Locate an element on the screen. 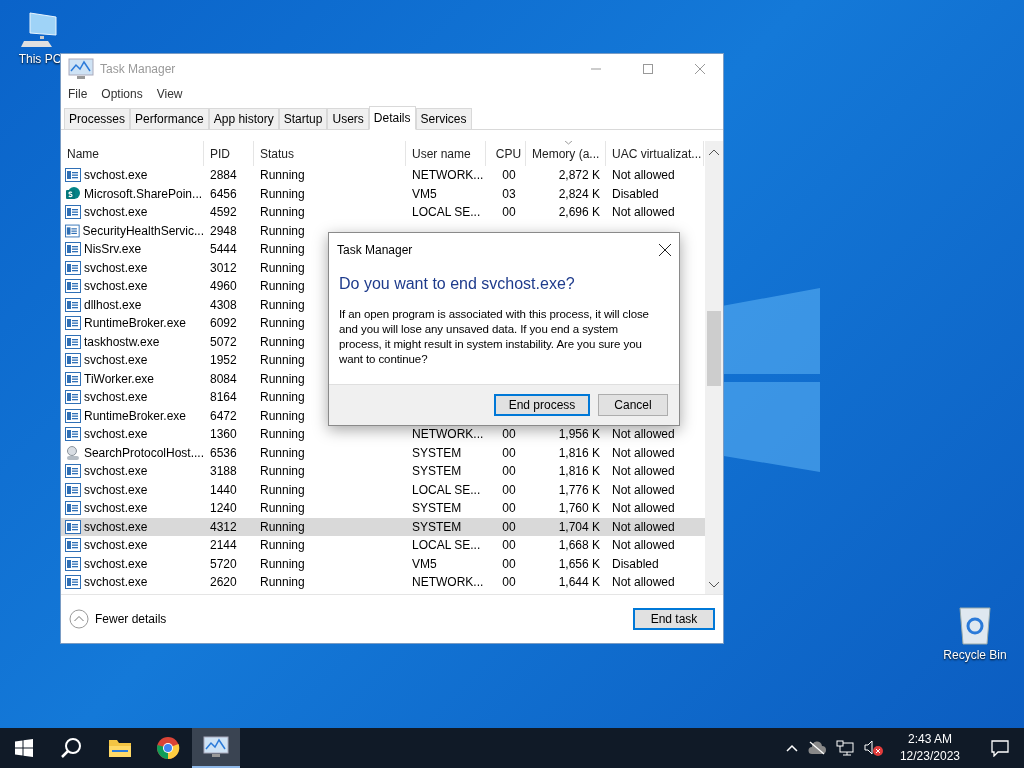 This screenshot has width=1024, height=768. chevron-up-icon is located at coordinates (791, 748).